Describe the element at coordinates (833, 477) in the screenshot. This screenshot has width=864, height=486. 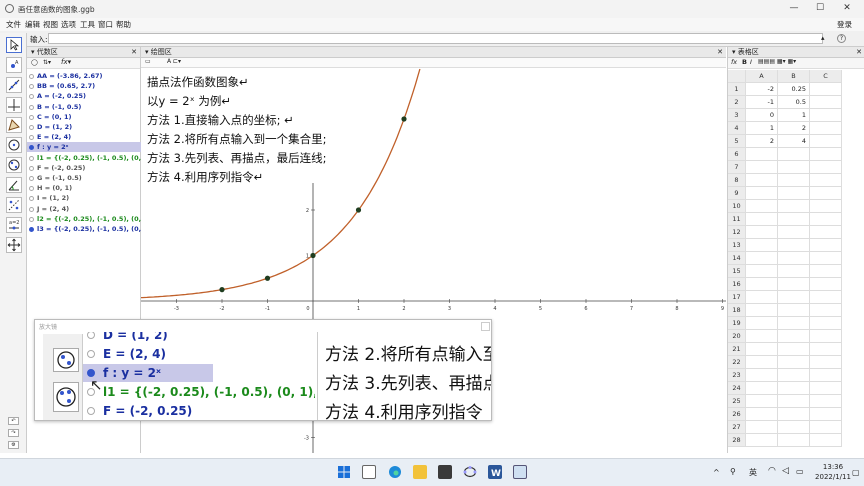
I see `clock-date: 2022/1/11` at that location.